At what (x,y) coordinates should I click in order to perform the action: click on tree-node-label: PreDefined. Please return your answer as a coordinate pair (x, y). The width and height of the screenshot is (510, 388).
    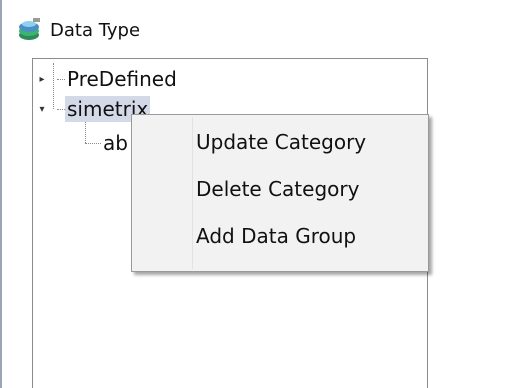
    Looking at the image, I should click on (122, 79).